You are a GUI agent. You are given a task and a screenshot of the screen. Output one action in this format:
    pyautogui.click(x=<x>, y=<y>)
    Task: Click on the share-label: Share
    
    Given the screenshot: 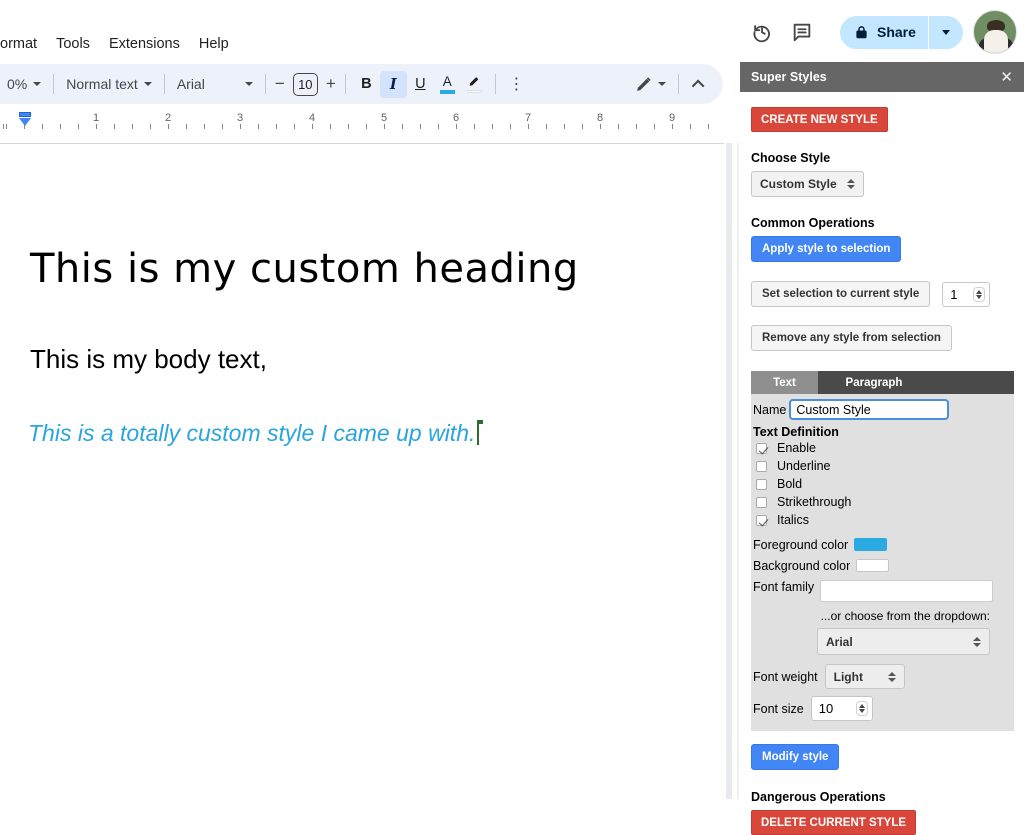 What is the action you would take?
    pyautogui.click(x=896, y=32)
    